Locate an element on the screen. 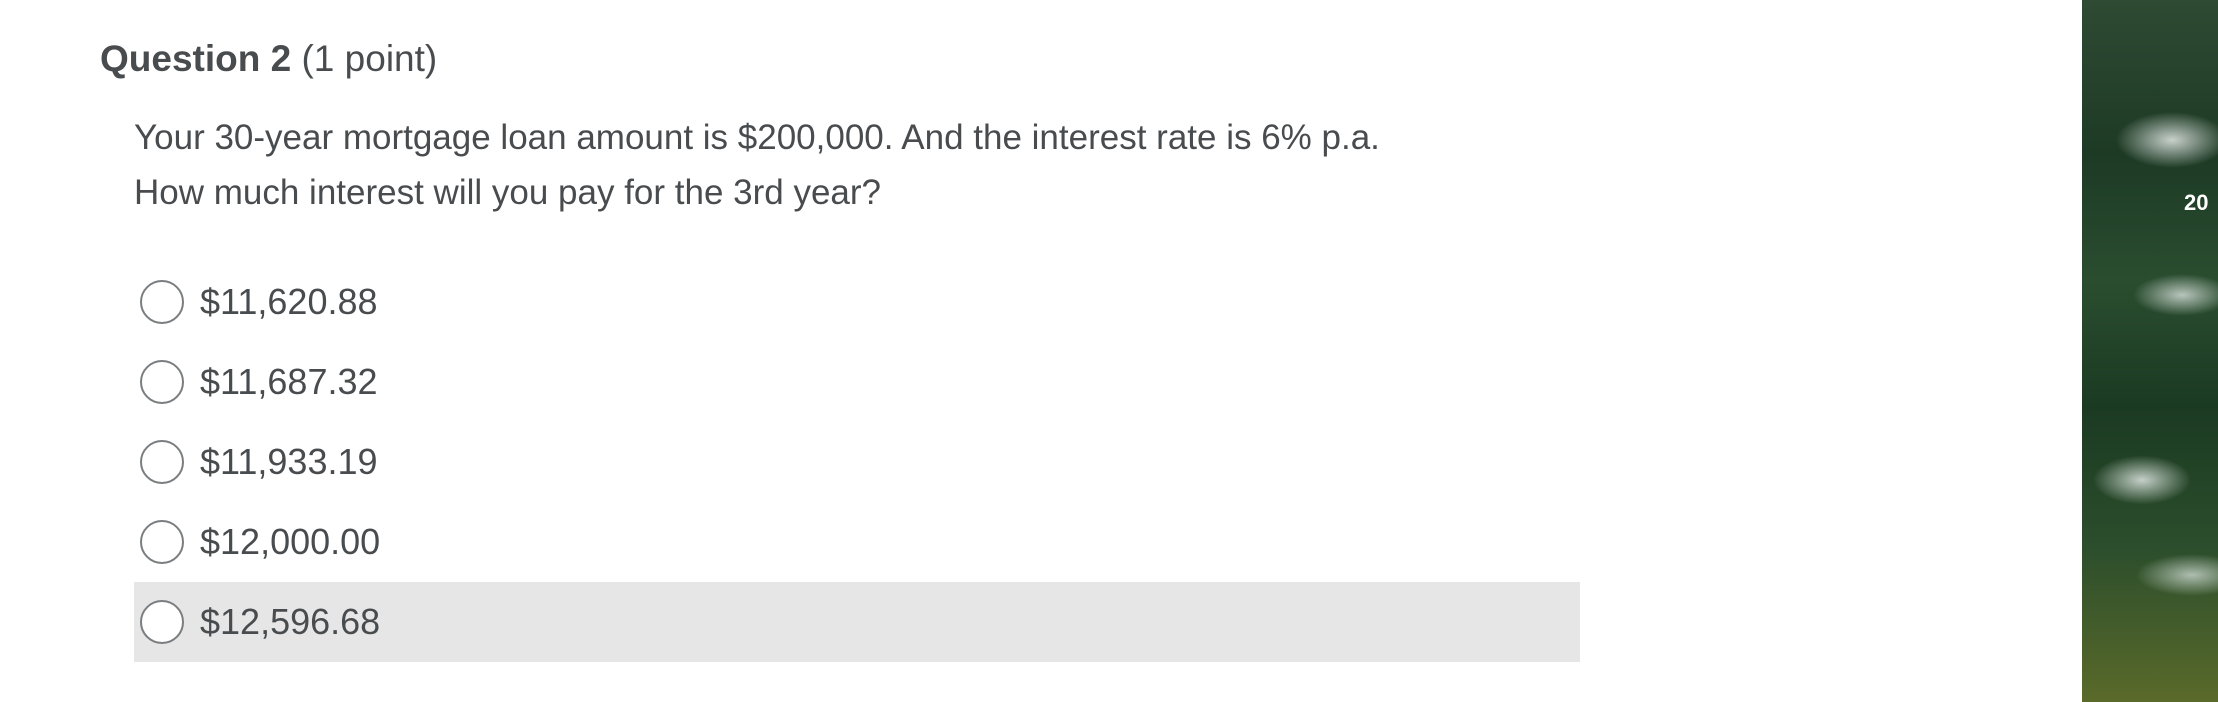  answer-label: $11,687.32 is located at coordinates (289, 381).